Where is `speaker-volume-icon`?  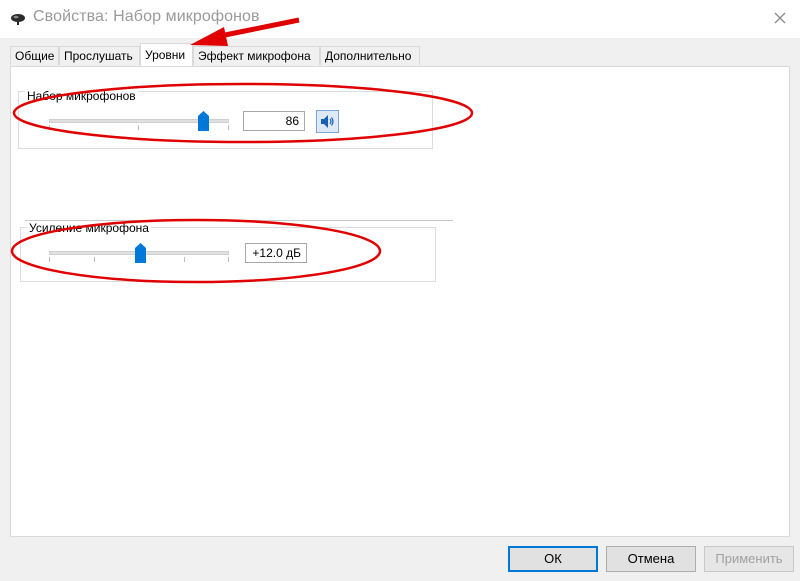 speaker-volume-icon is located at coordinates (327, 121).